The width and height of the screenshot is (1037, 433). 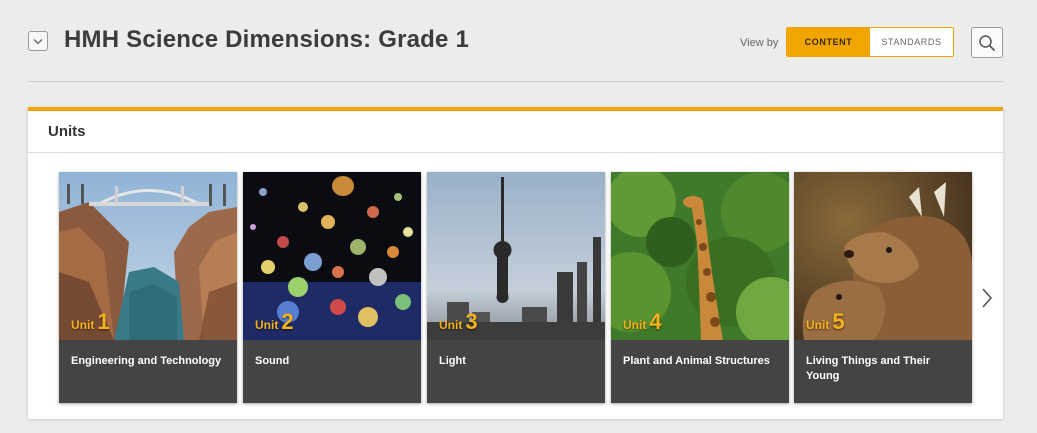 I want to click on search-icon, so click(x=987, y=42).